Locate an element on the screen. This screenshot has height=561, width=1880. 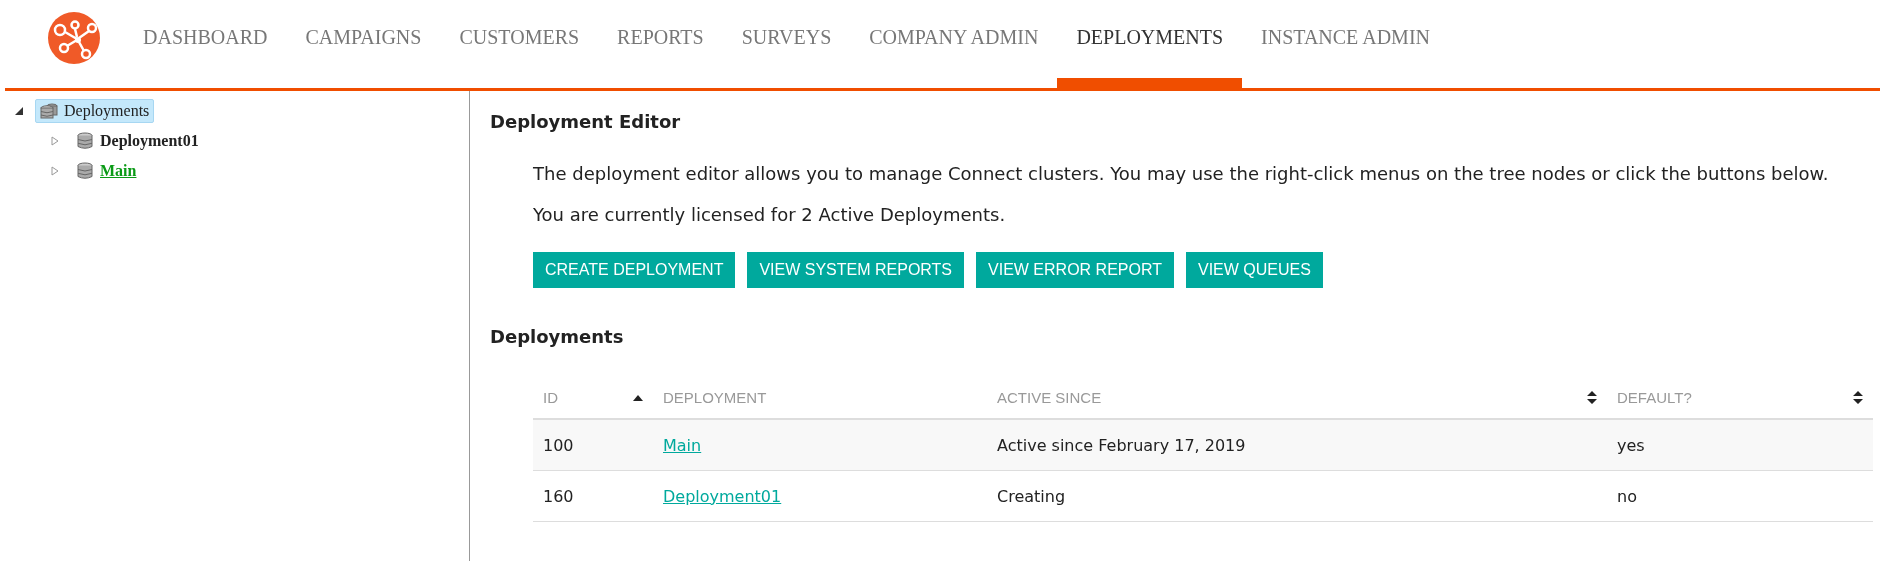
tree-node: Deployment01 is located at coordinates (149, 141).